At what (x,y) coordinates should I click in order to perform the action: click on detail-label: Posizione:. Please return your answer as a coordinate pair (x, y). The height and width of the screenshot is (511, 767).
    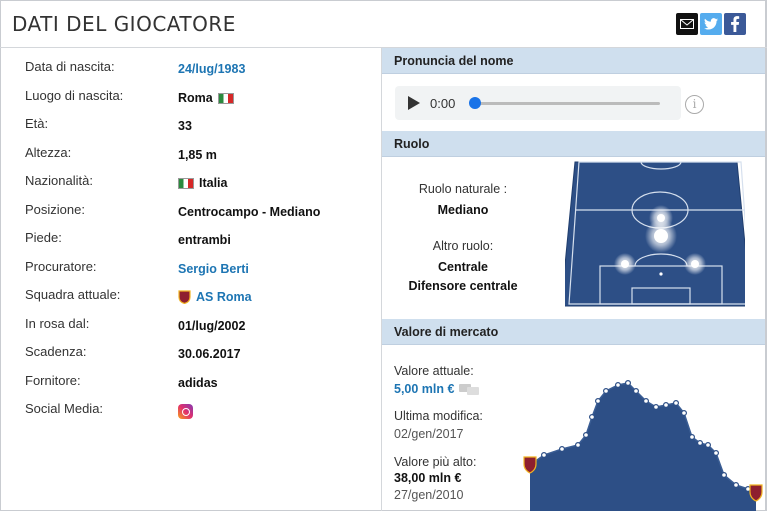
    Looking at the image, I should click on (55, 209).